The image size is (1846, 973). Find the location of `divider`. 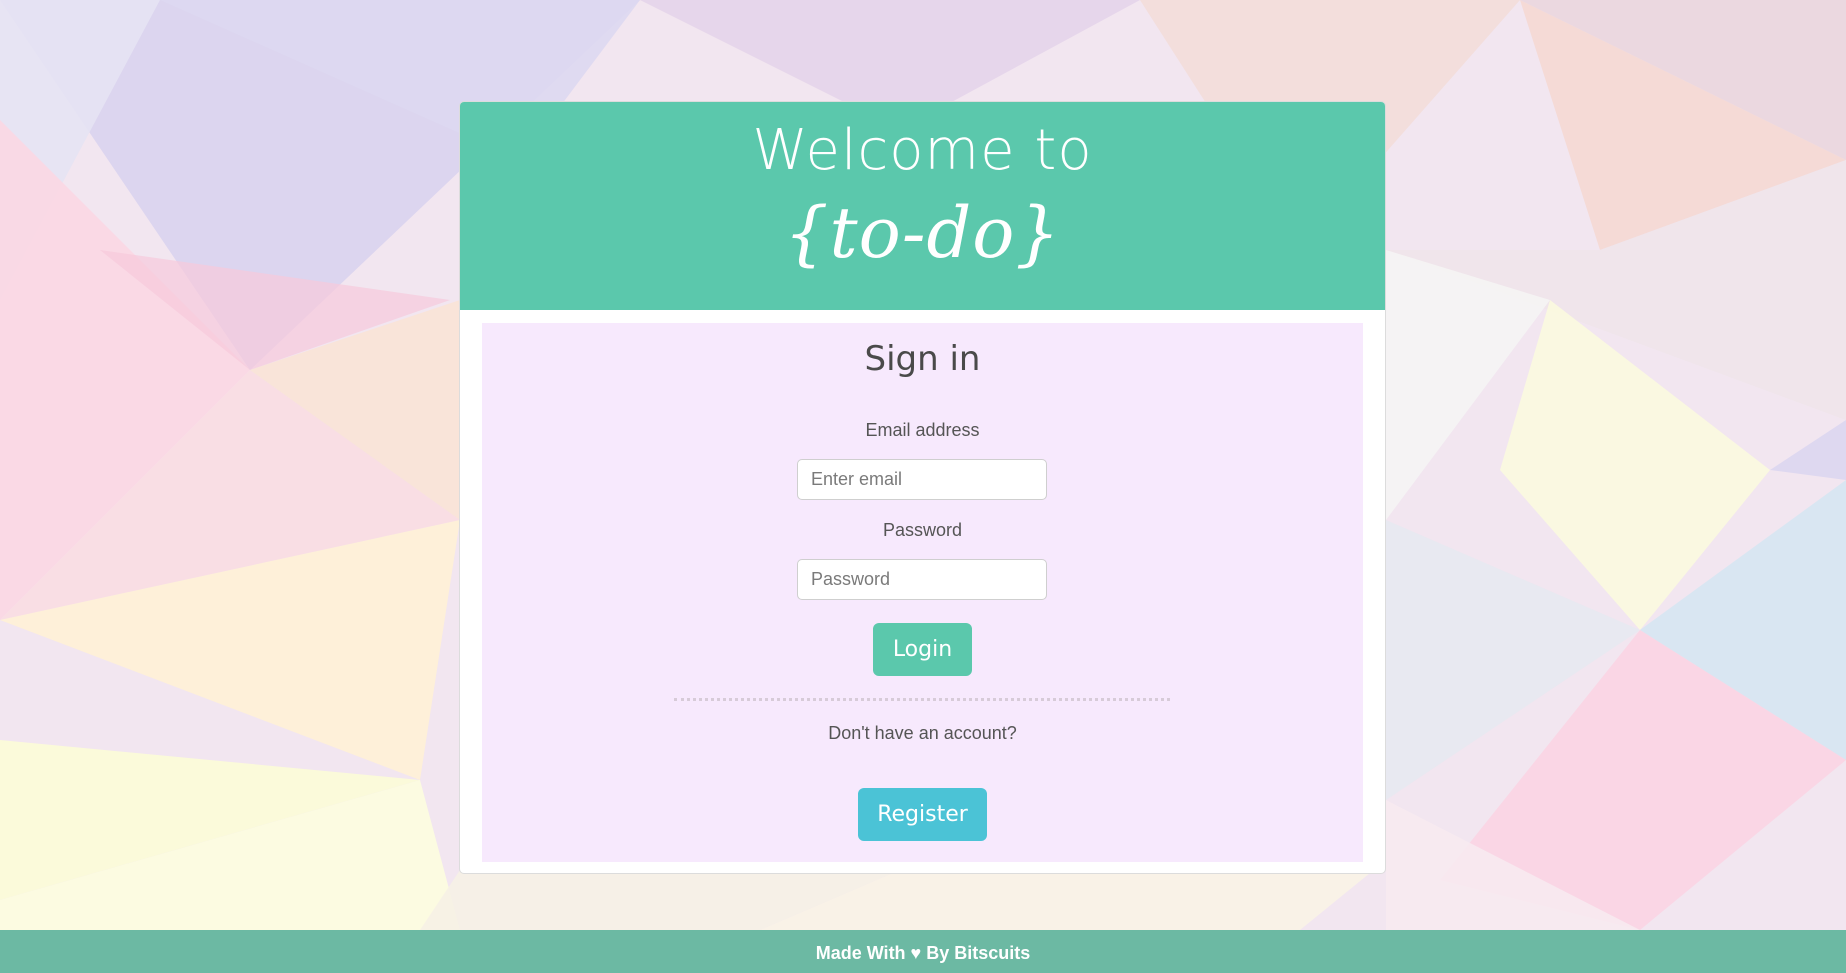

divider is located at coordinates (922, 699).